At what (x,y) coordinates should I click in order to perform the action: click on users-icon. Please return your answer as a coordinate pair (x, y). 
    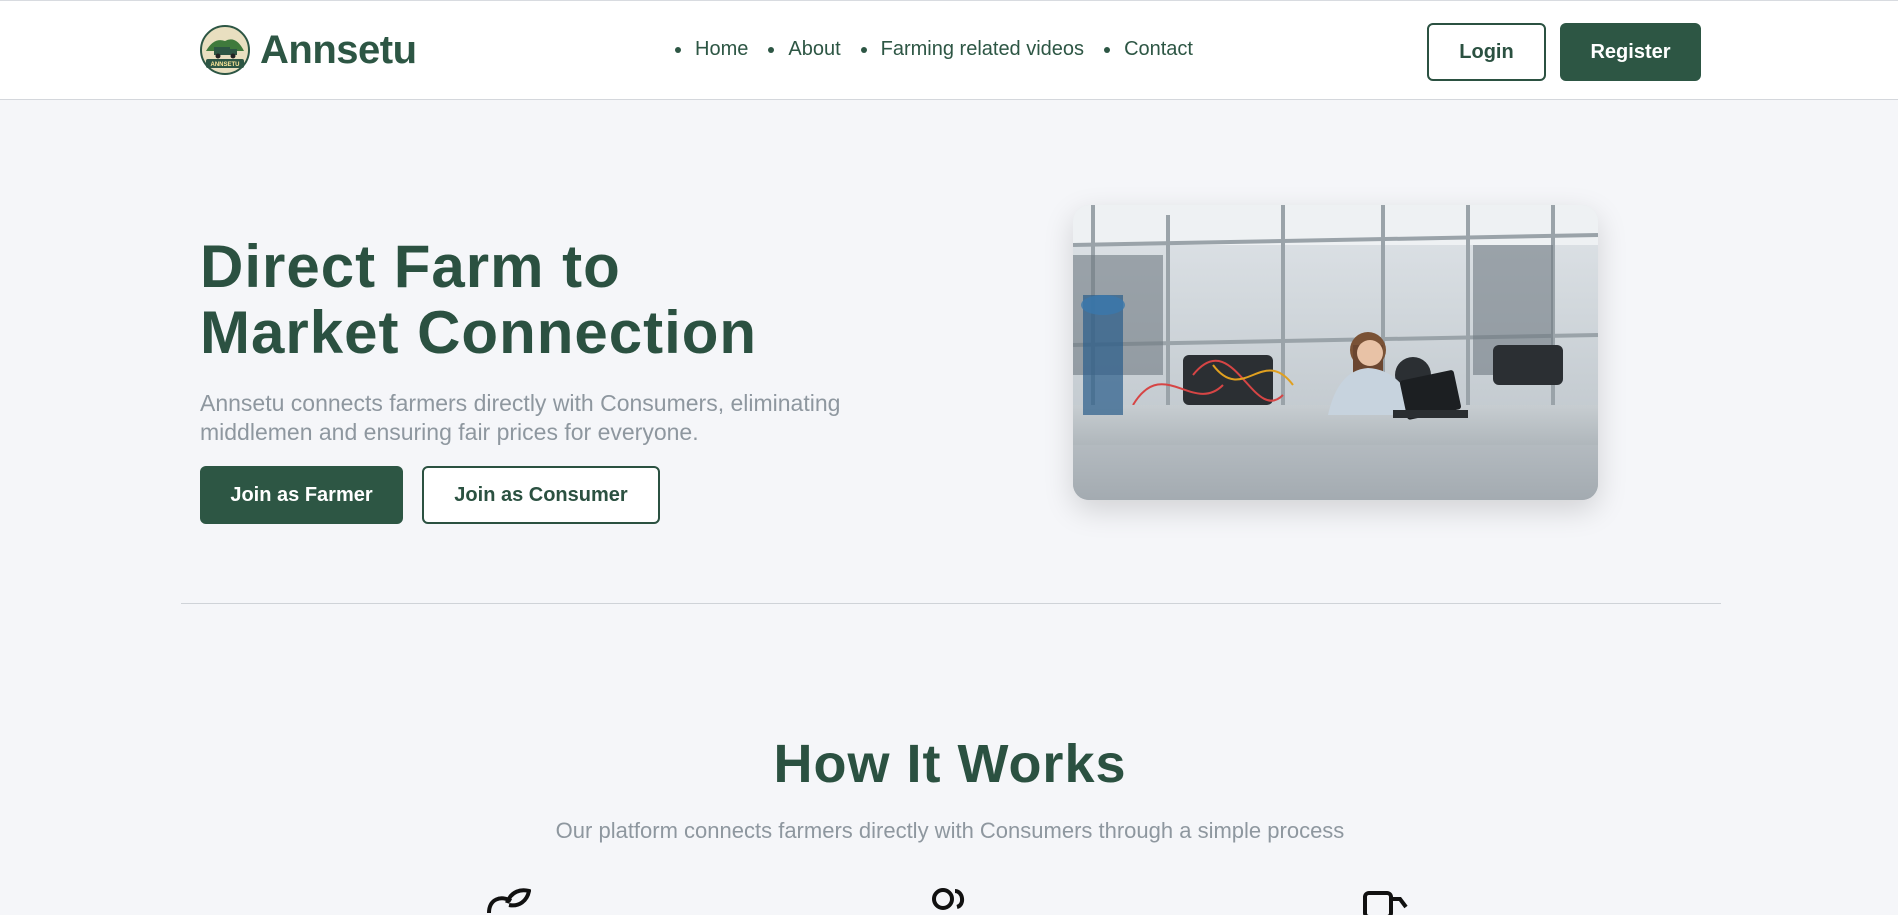
    Looking at the image, I should click on (948, 899).